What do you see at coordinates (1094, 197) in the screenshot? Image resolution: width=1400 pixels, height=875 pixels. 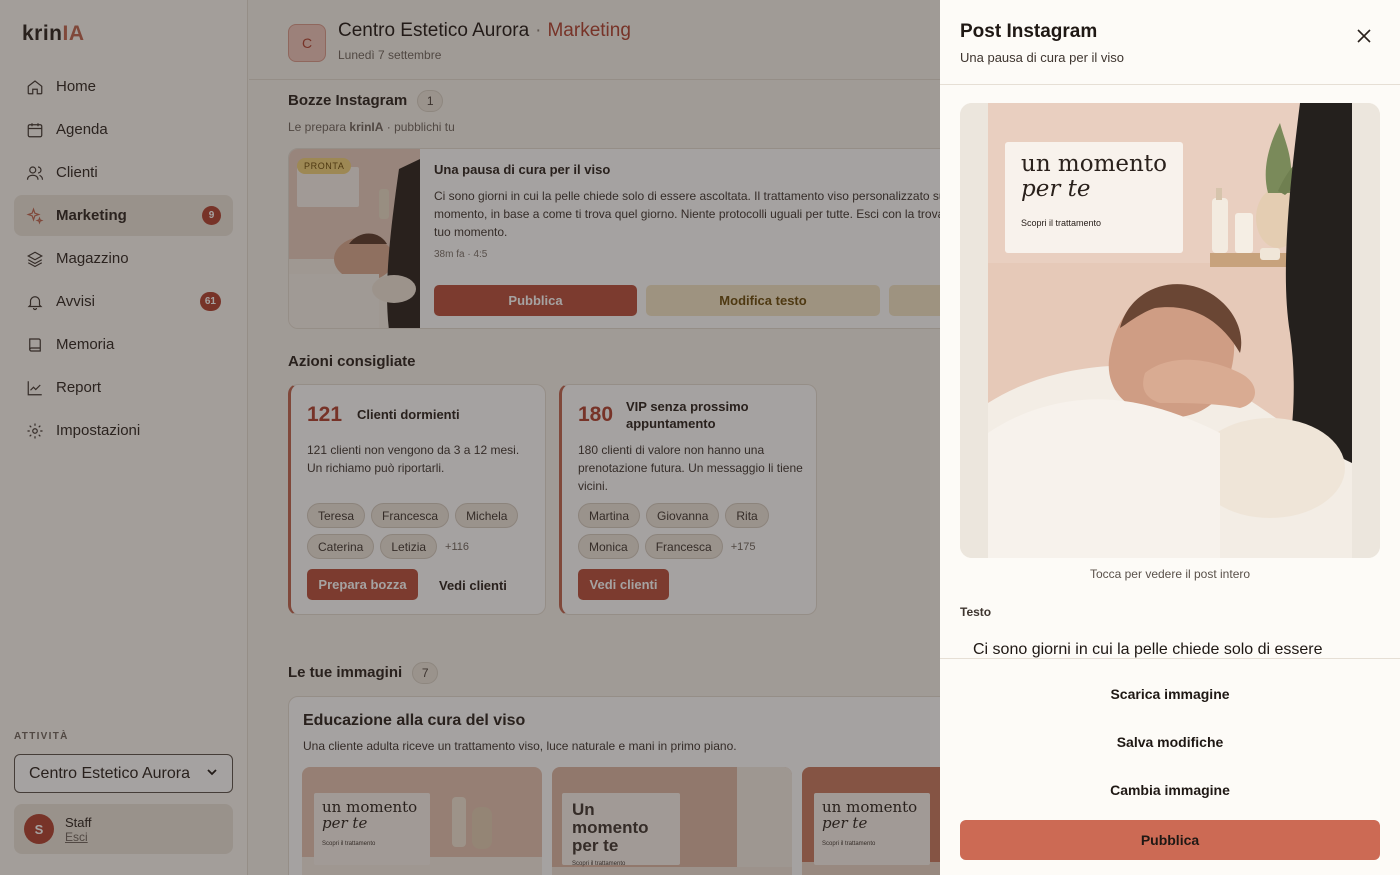 I see `preview-overlay-card: un momento per te Scopri il trattamento` at bounding box center [1094, 197].